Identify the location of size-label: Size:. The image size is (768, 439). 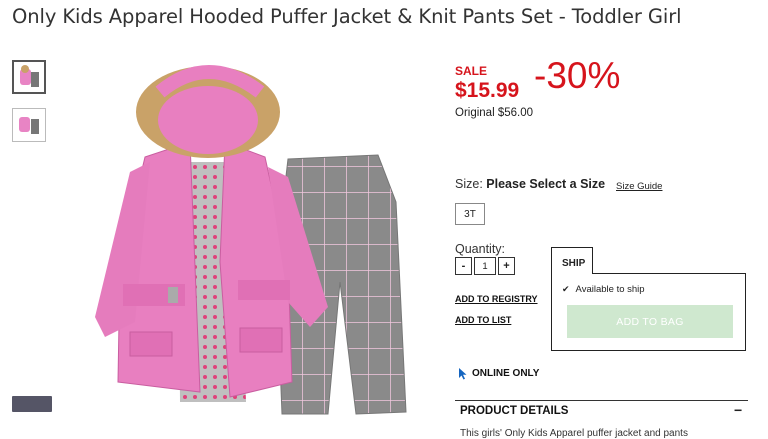
(469, 184).